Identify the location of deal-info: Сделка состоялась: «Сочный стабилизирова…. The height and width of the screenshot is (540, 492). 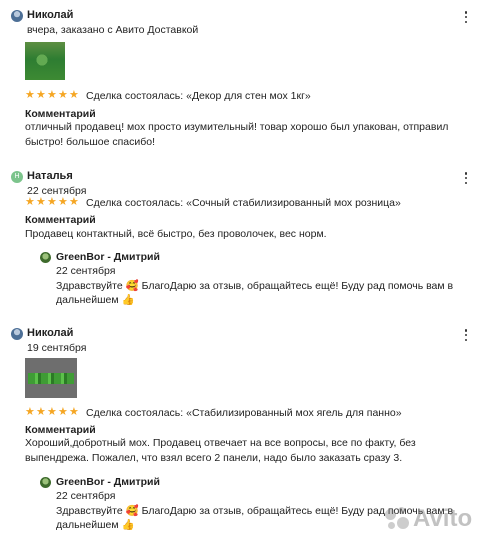
(243, 203).